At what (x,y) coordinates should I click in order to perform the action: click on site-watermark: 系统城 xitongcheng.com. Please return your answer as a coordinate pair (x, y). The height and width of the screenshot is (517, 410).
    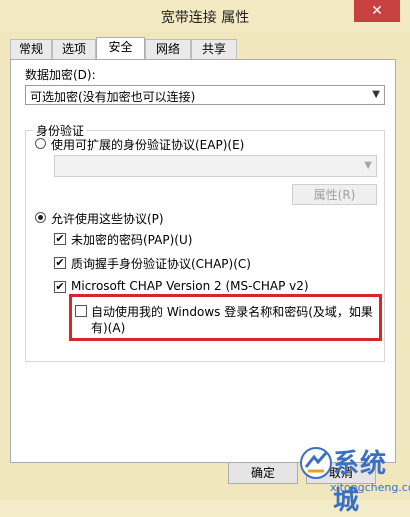
    Looking at the image, I should click on (355, 478).